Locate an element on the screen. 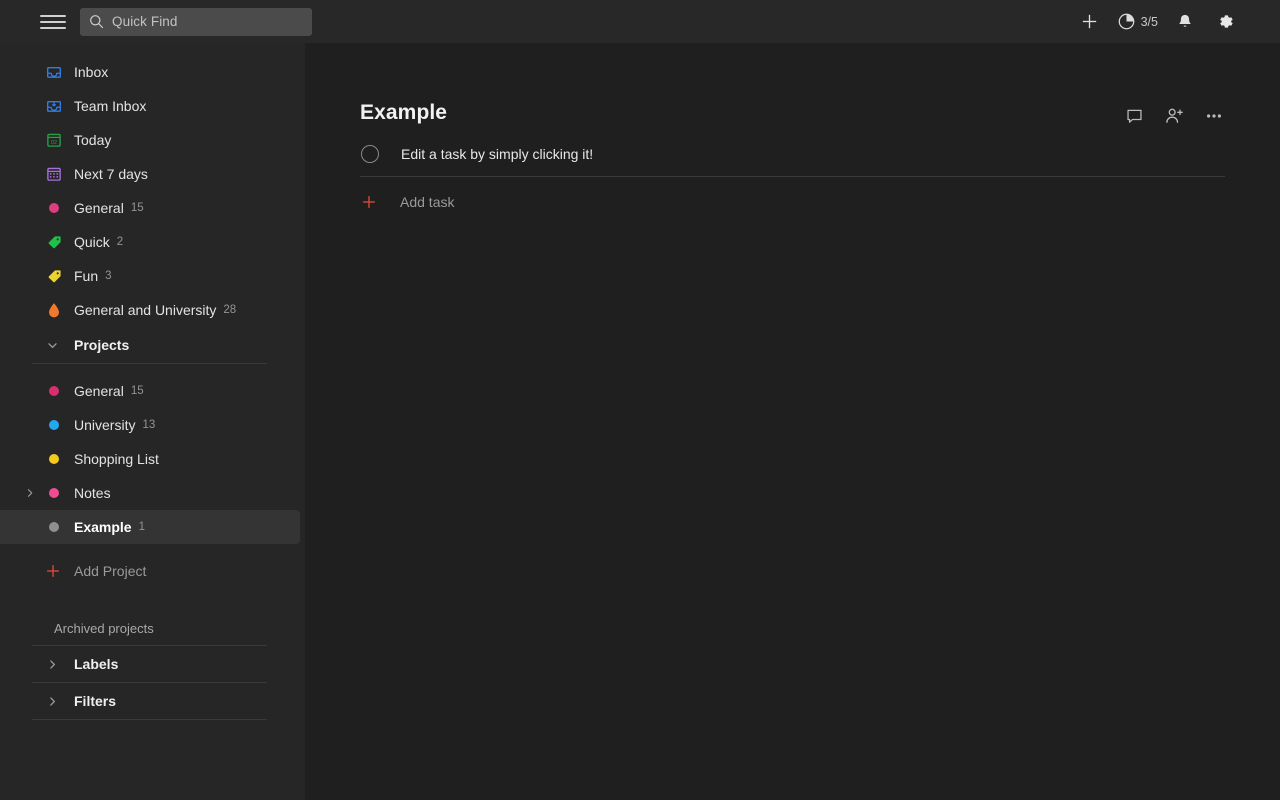  sidebar-item-general-and-university: General and University 28 is located at coordinates (150, 310).